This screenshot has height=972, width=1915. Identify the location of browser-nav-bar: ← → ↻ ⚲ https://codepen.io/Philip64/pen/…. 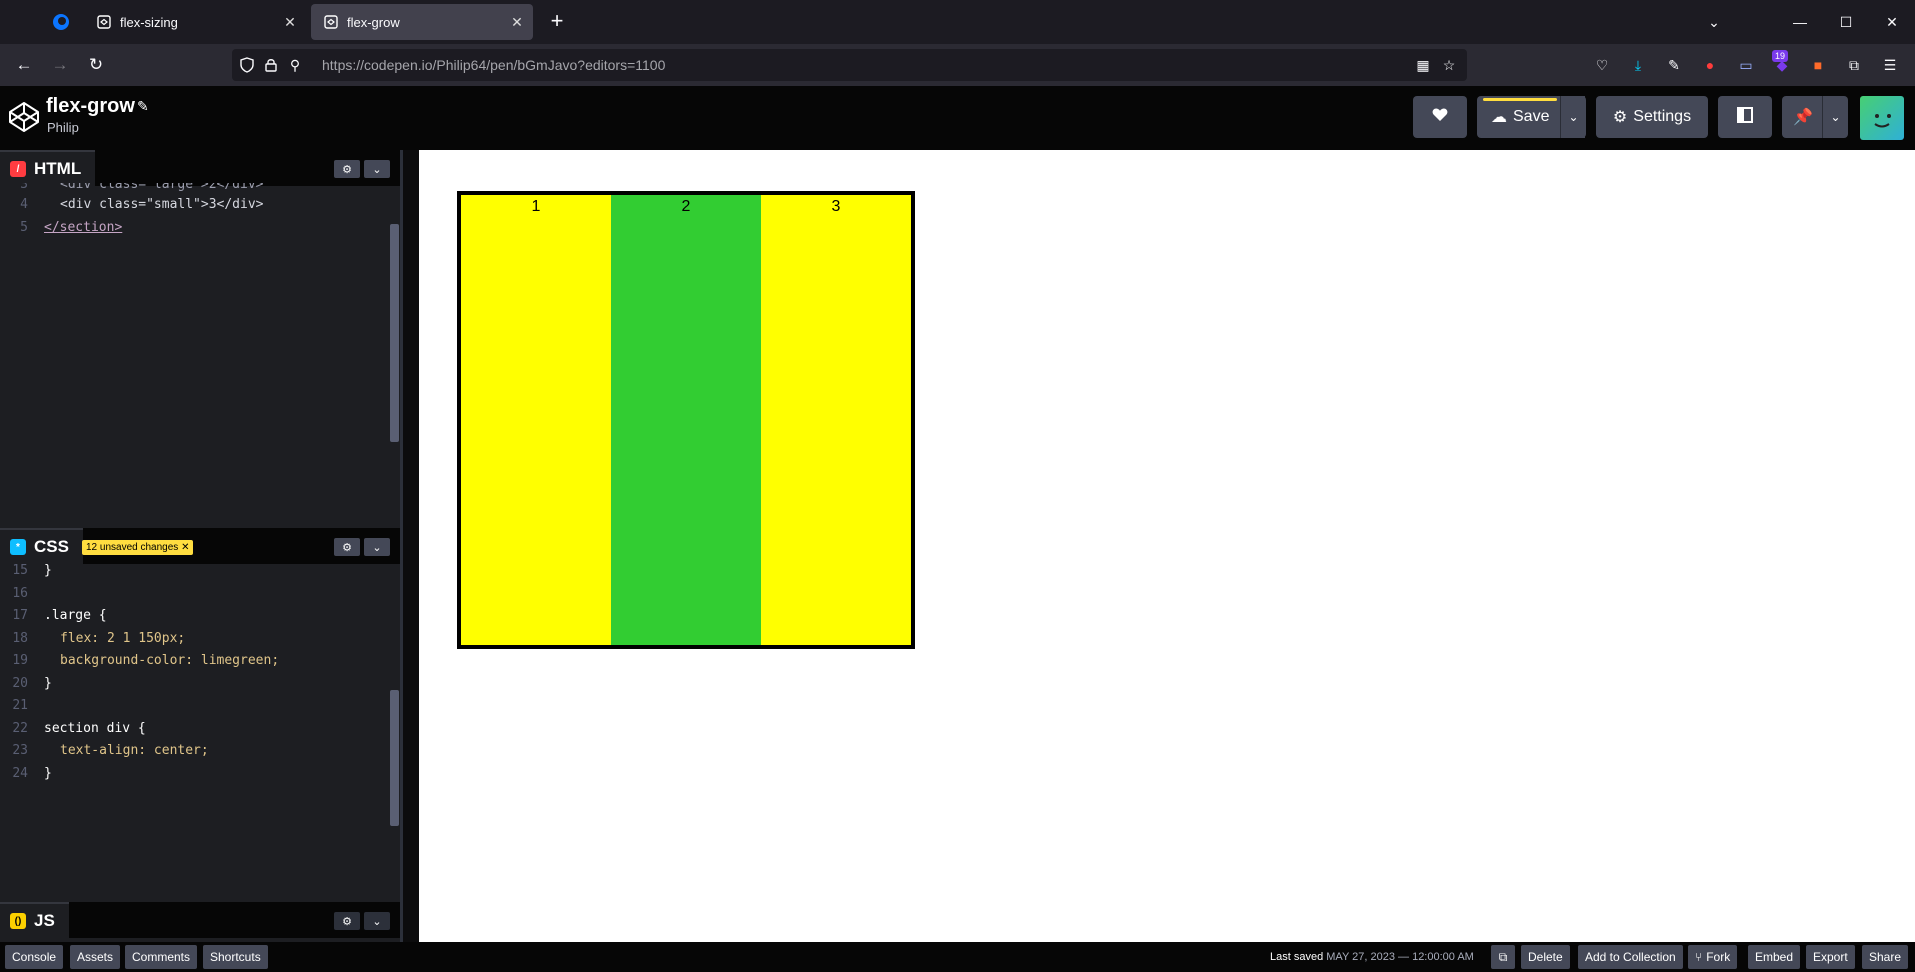
(957, 65).